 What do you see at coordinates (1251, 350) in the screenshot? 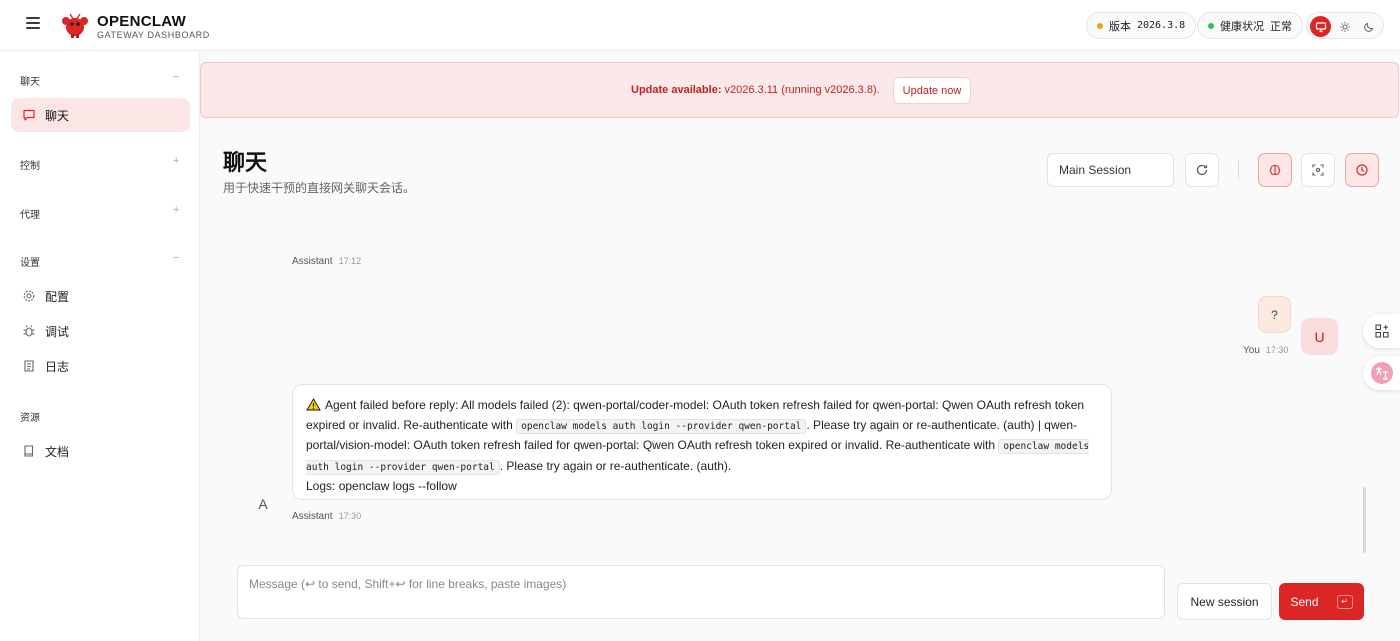
I see `message-sender: You` at bounding box center [1251, 350].